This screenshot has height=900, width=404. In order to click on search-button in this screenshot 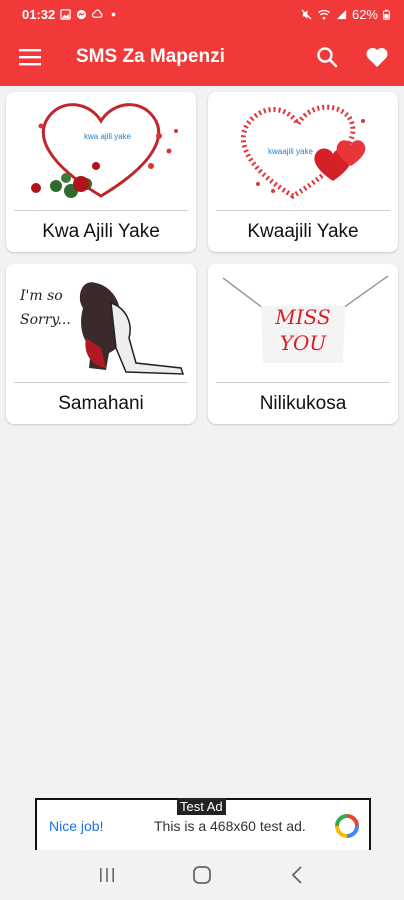, I will do `click(327, 57)`.